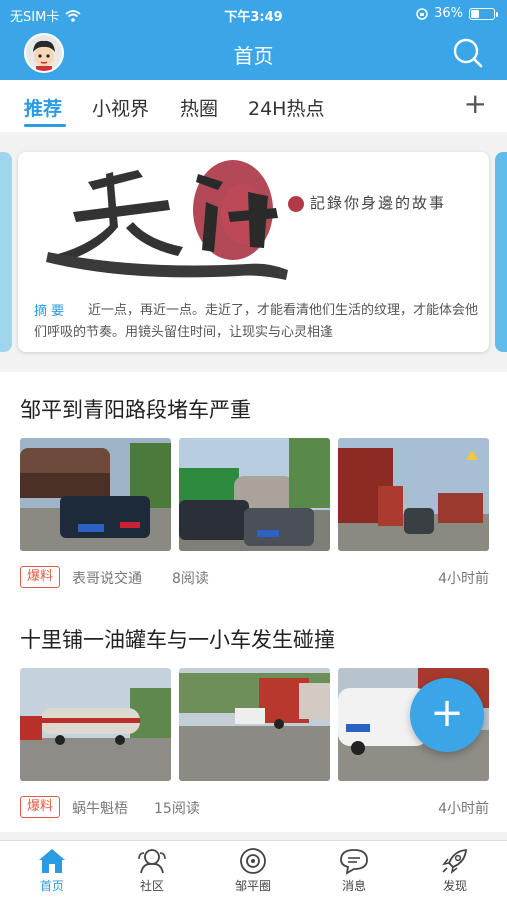 The image size is (507, 900). I want to click on add-tab-button: +, so click(475, 104).